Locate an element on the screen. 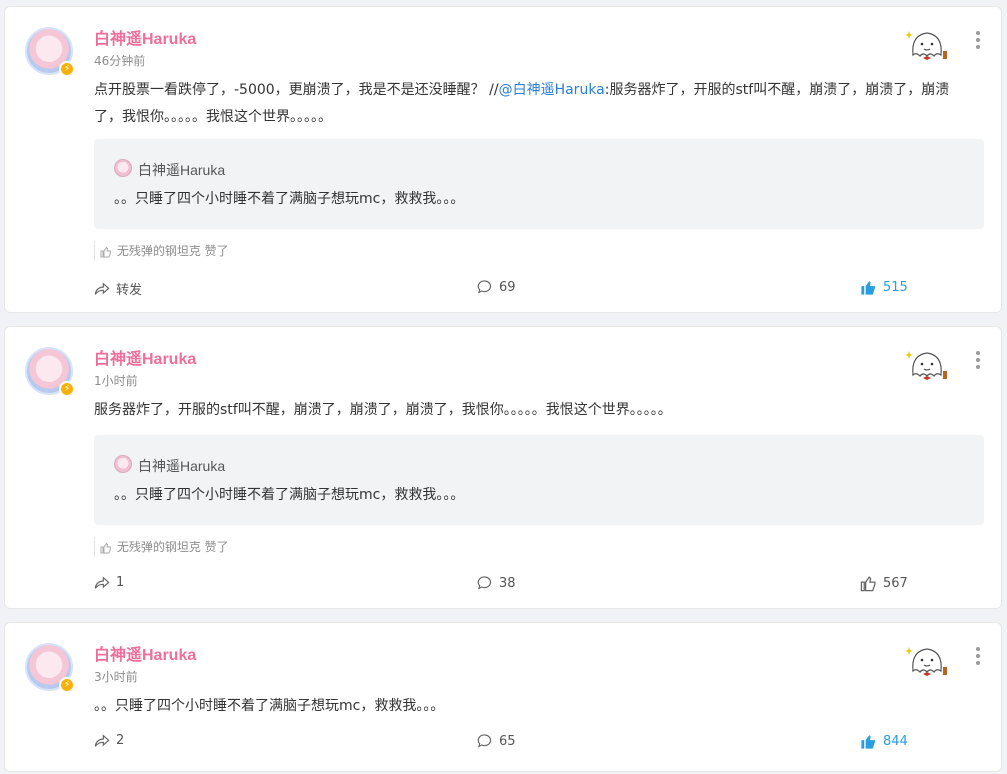 Image resolution: width=1007 pixels, height=774 pixels. repost-button: 2 is located at coordinates (109, 740).